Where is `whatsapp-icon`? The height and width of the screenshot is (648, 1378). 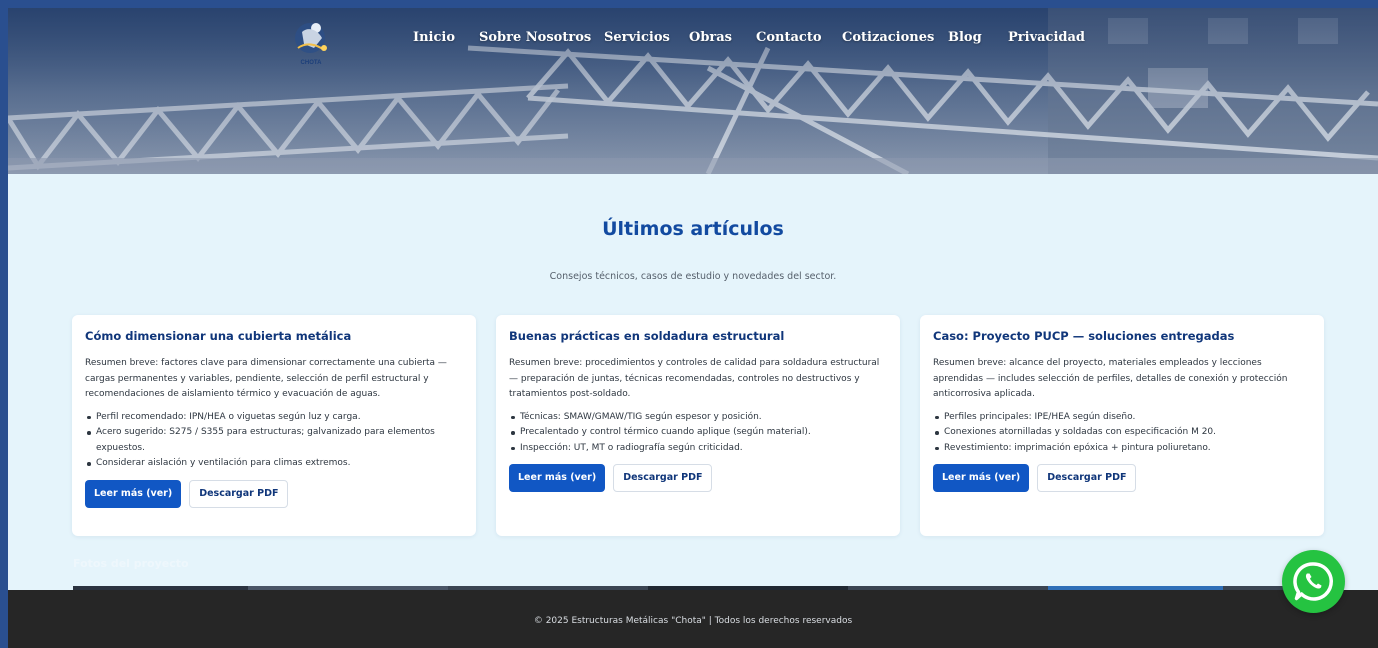 whatsapp-icon is located at coordinates (1313, 581).